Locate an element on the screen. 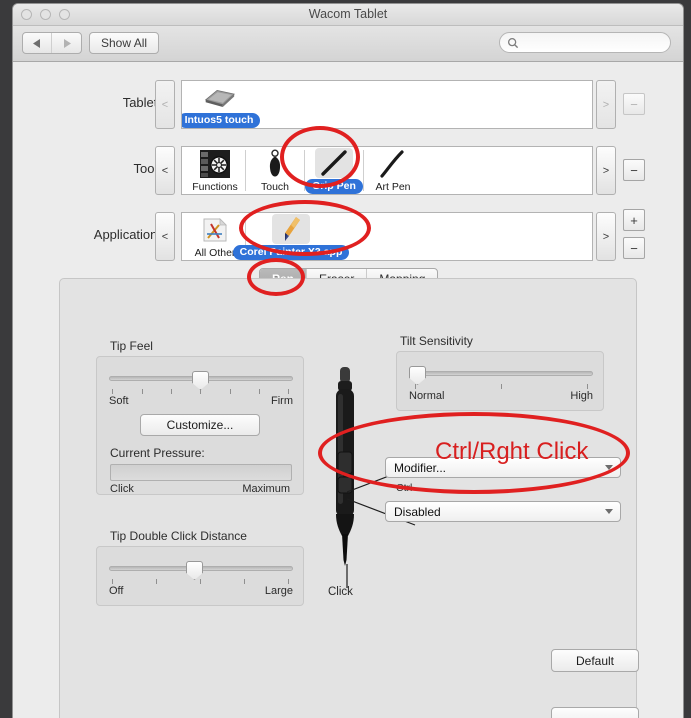  tool-list: Functions Touch Grip Pen Art Pen is located at coordinates (387, 170).